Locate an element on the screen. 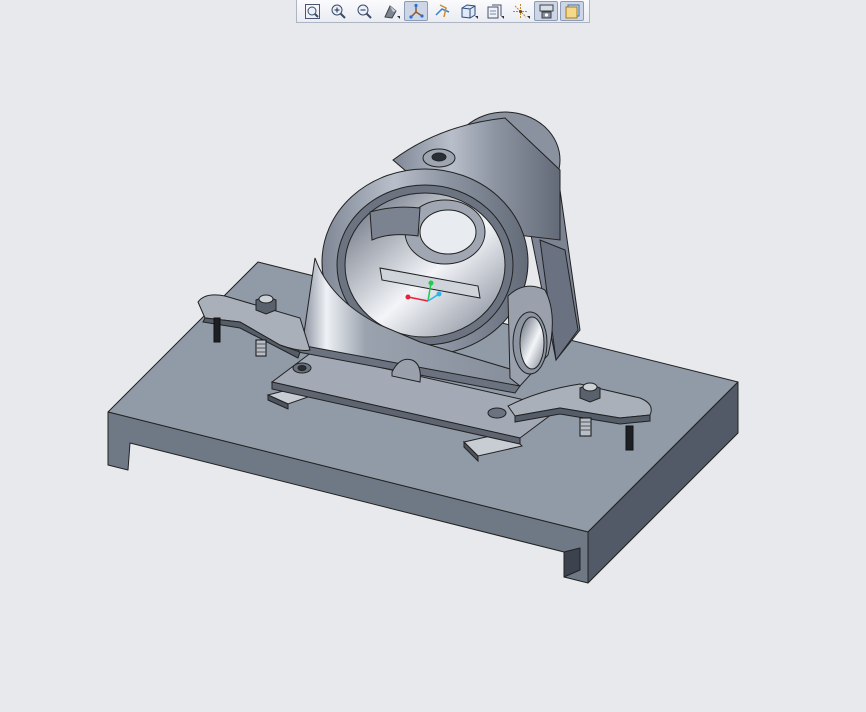 This screenshot has height=712, width=866. zoom-fit-icon is located at coordinates (312, 11).